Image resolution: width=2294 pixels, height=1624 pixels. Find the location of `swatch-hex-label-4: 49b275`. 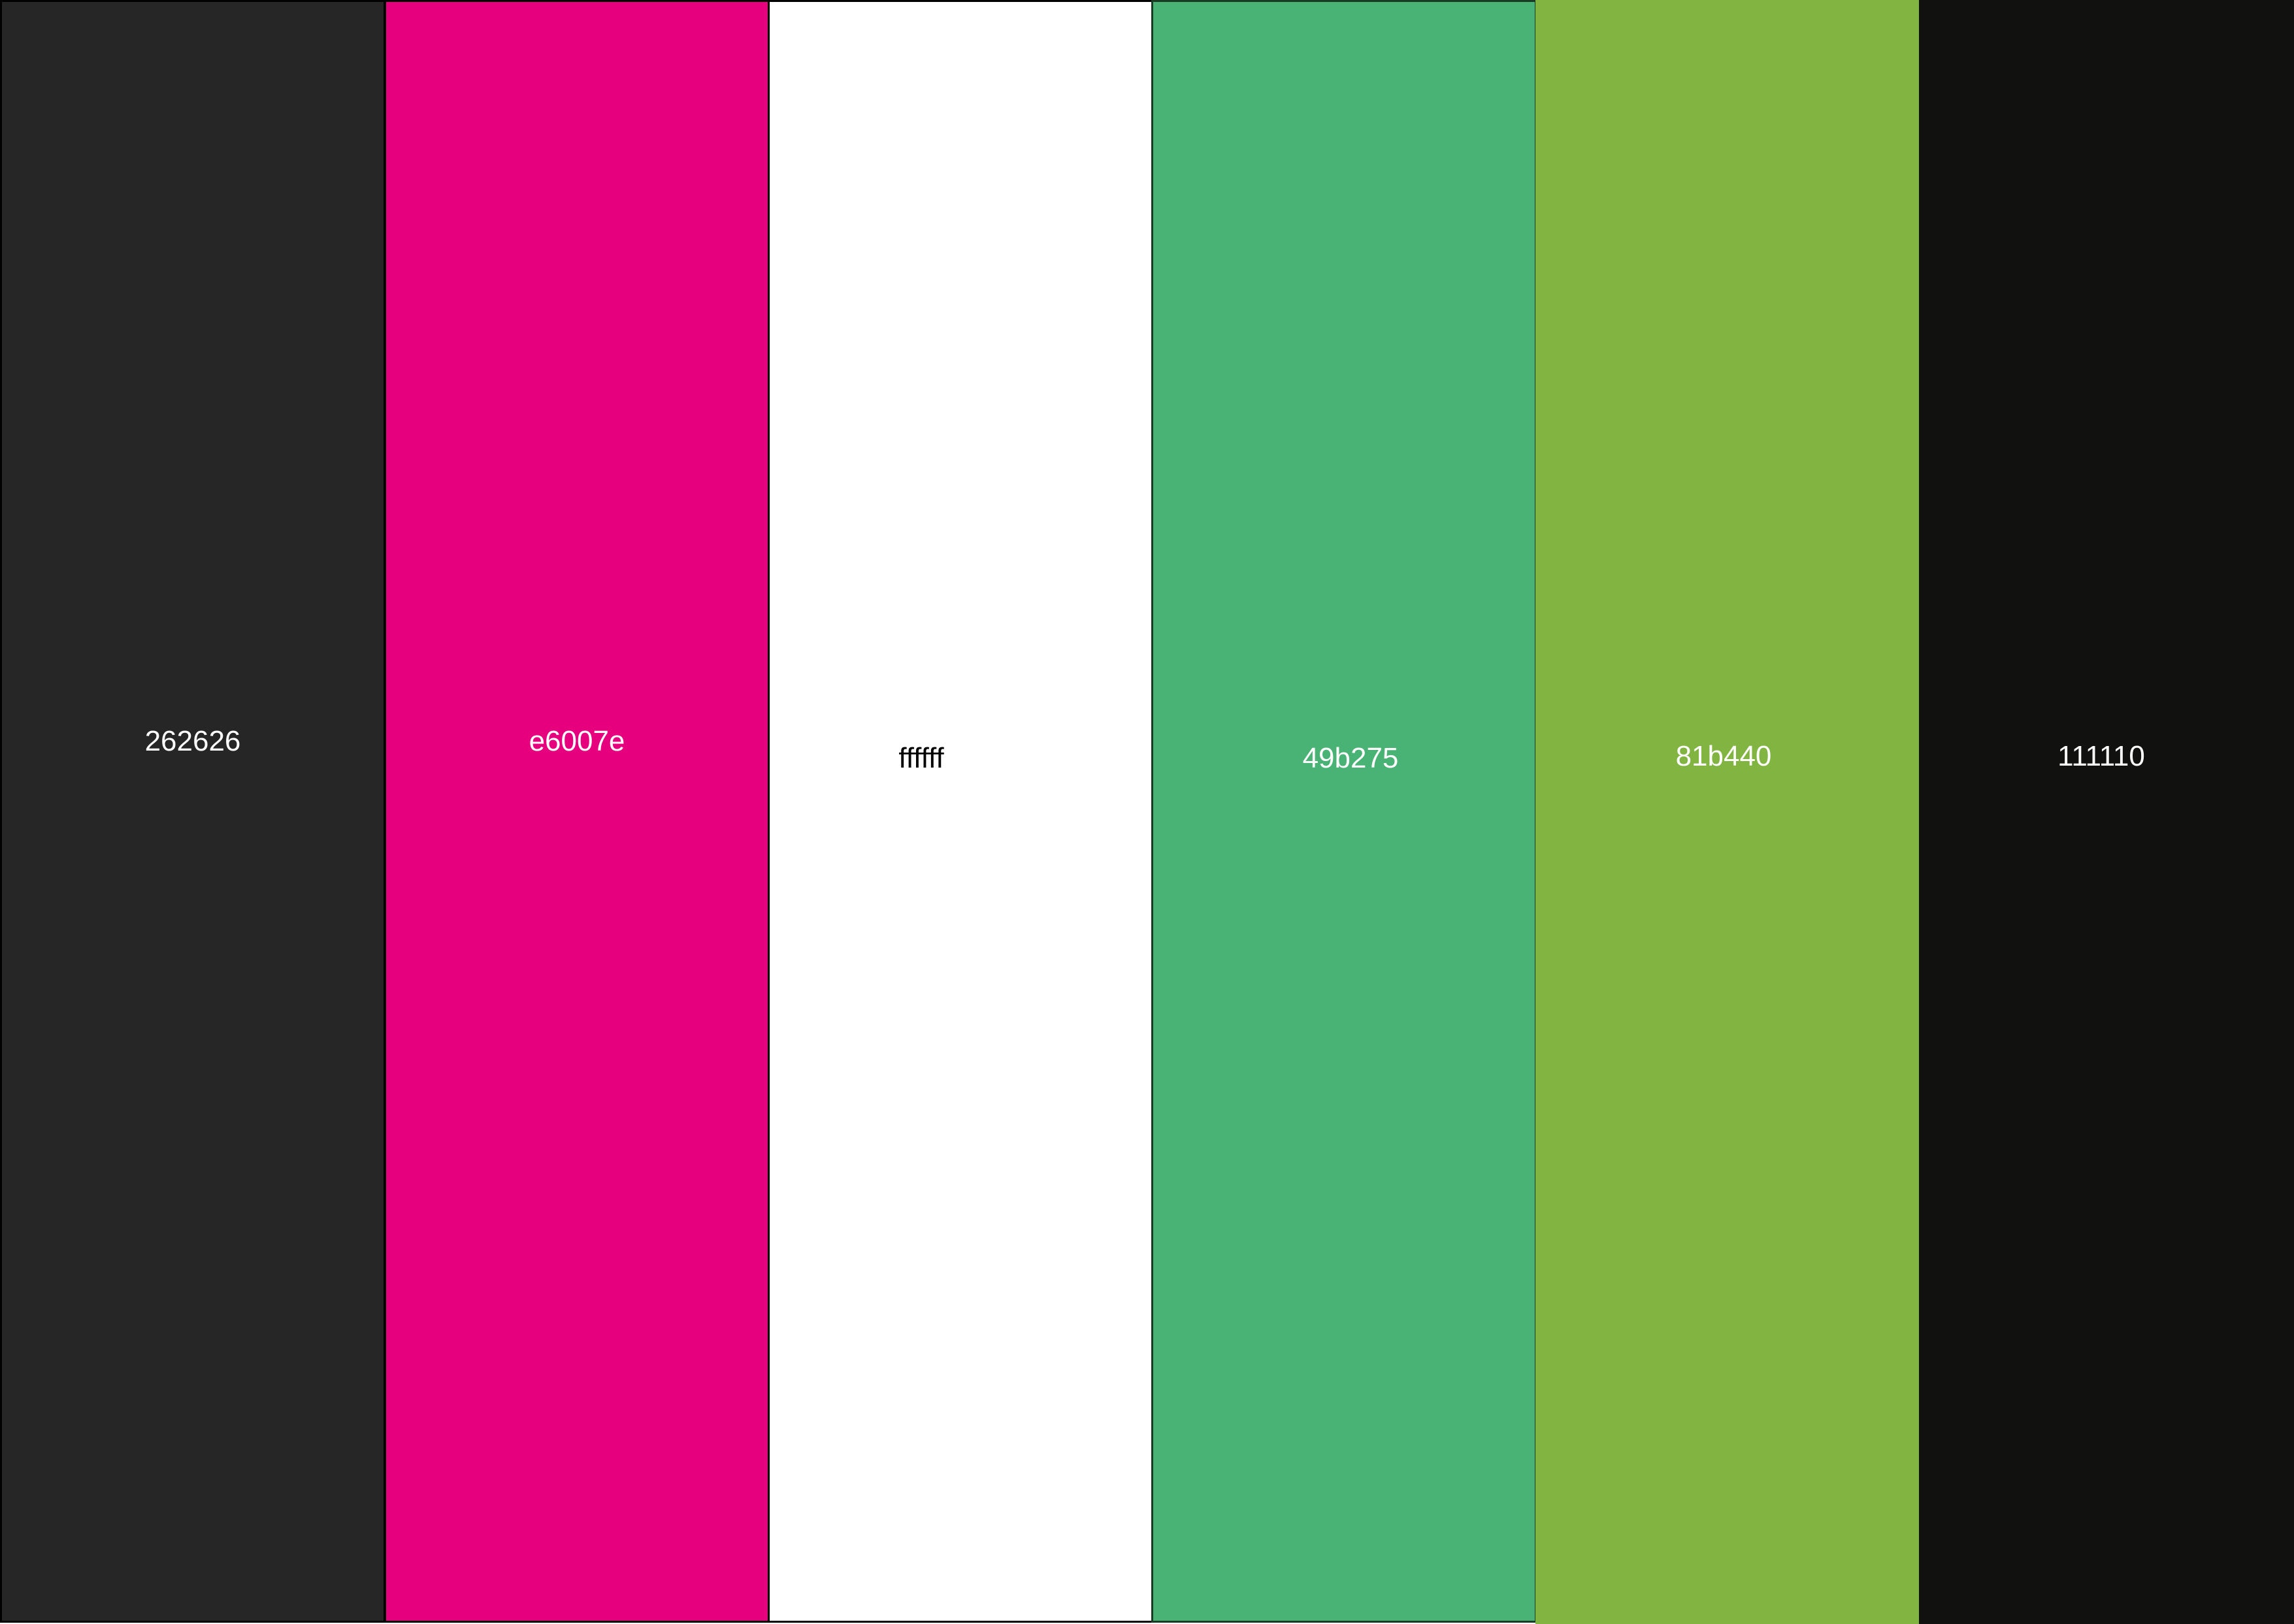

swatch-hex-label-4: 49b275 is located at coordinates (1351, 758).